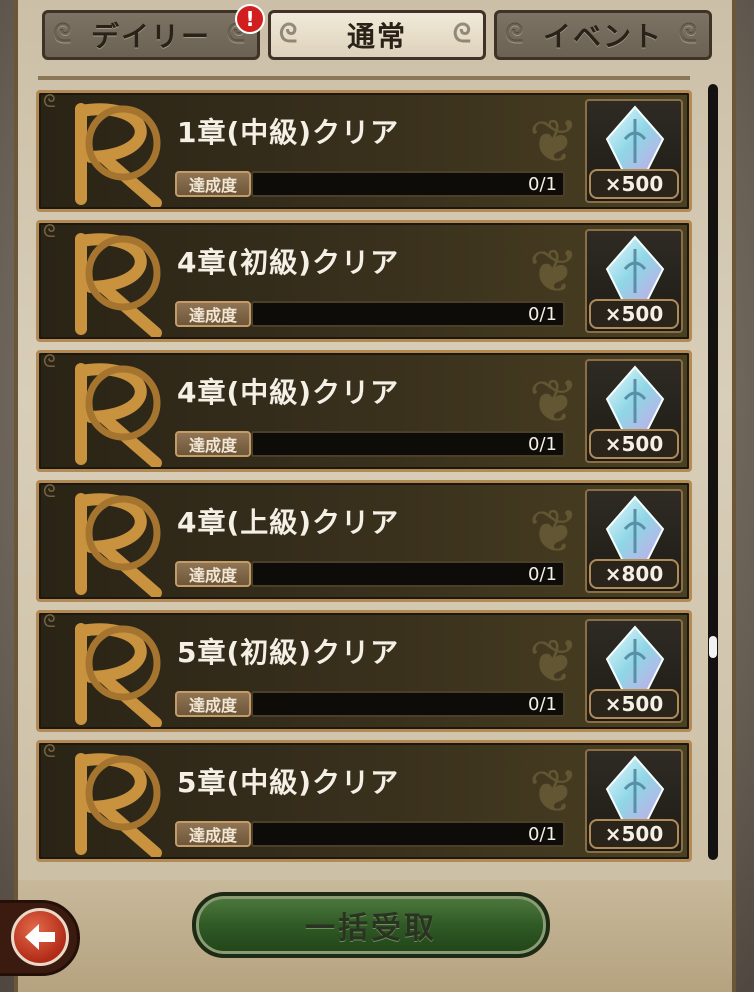  I want to click on mission-title: 1章(中級)クリア, so click(288, 132).